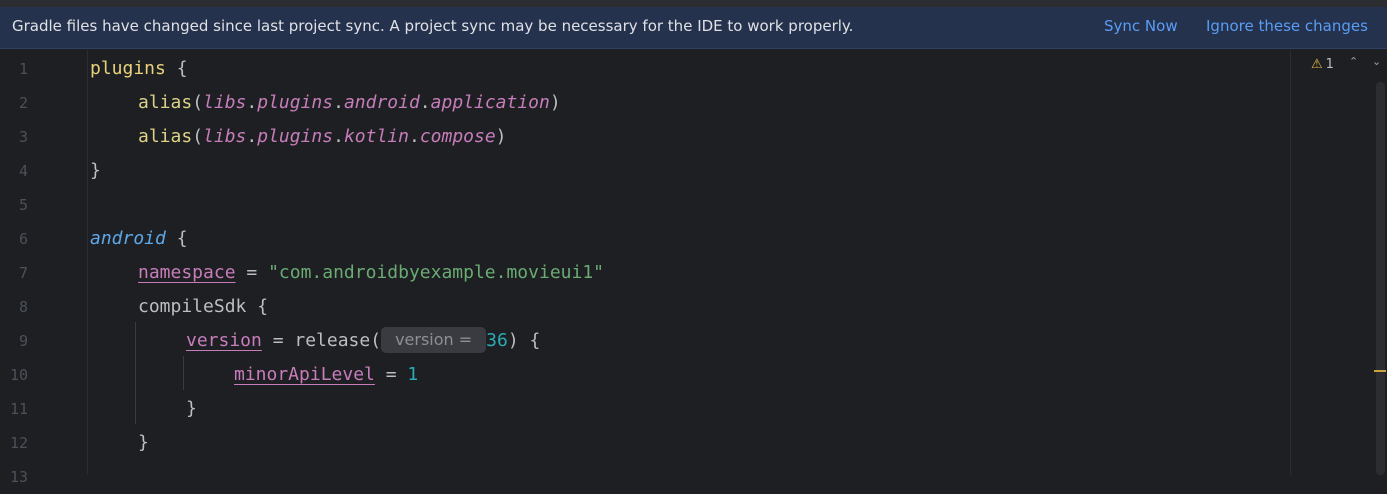 The width and height of the screenshot is (1387, 494). What do you see at coordinates (304, 374) in the screenshot?
I see `token-property: minorApiLevel` at bounding box center [304, 374].